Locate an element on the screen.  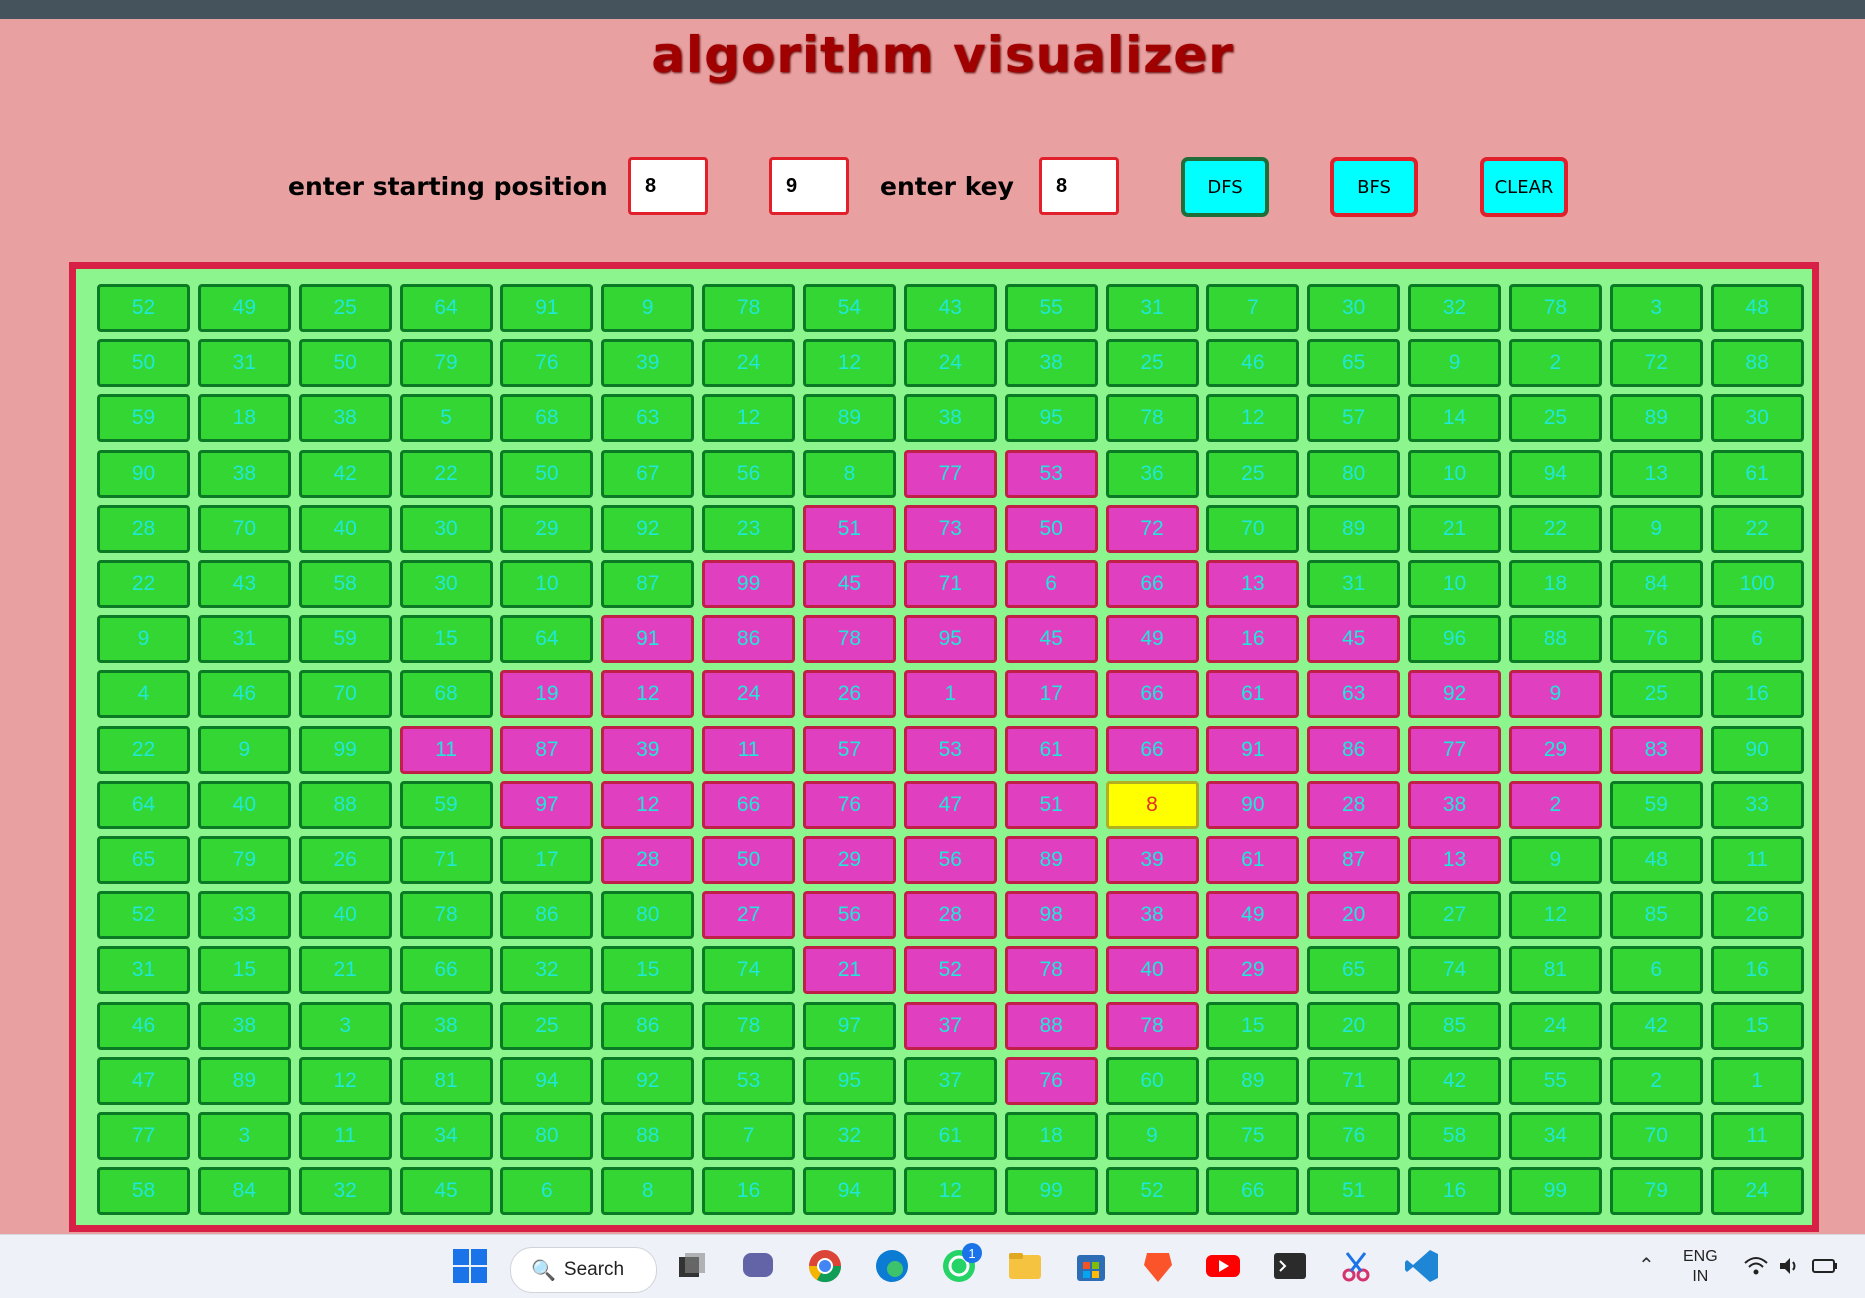
youtube-icon is located at coordinates (1223, 1266).